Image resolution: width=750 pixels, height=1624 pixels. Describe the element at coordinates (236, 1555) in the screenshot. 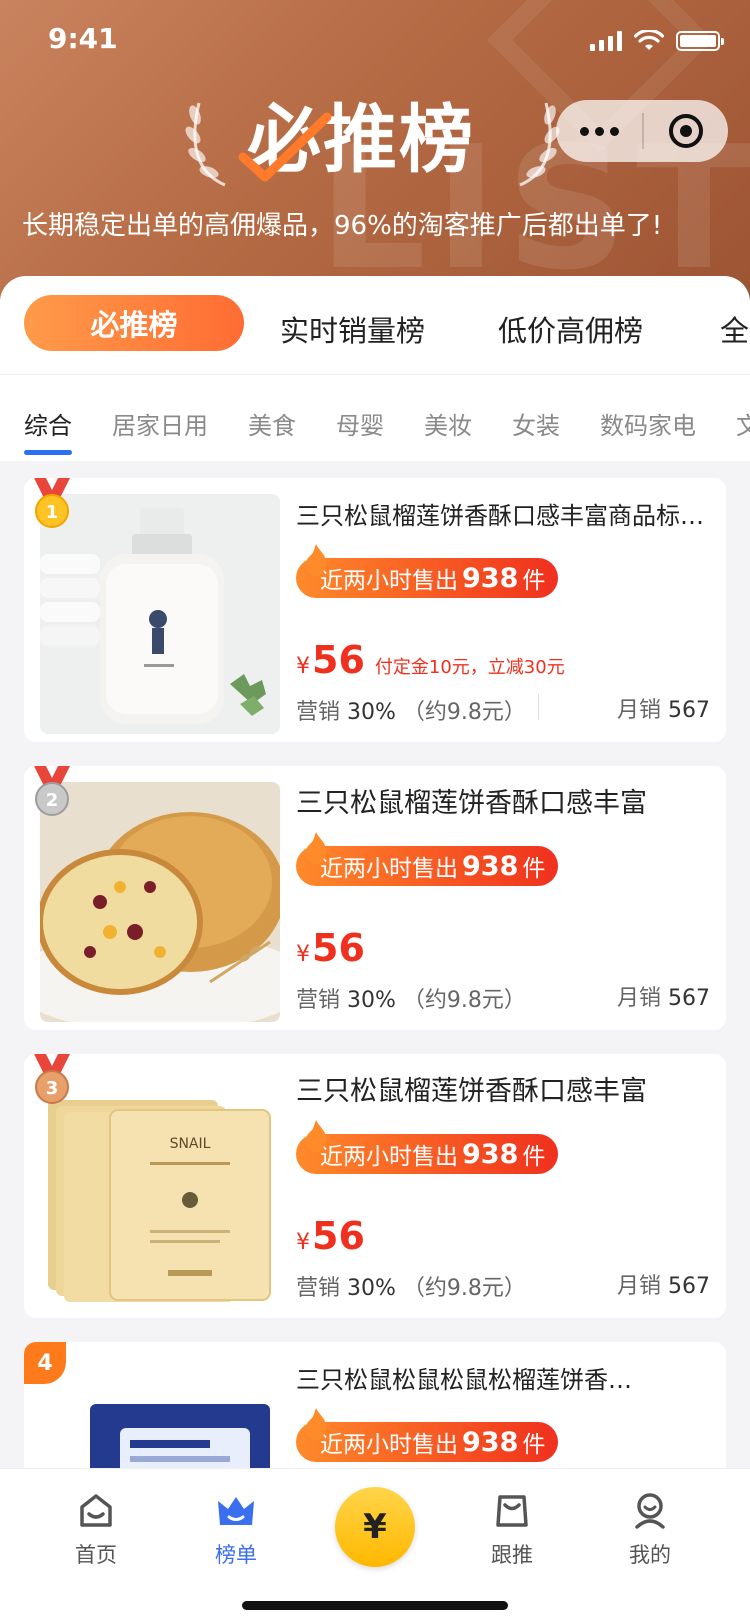

I see `nav-ranking-label: 榜单` at that location.